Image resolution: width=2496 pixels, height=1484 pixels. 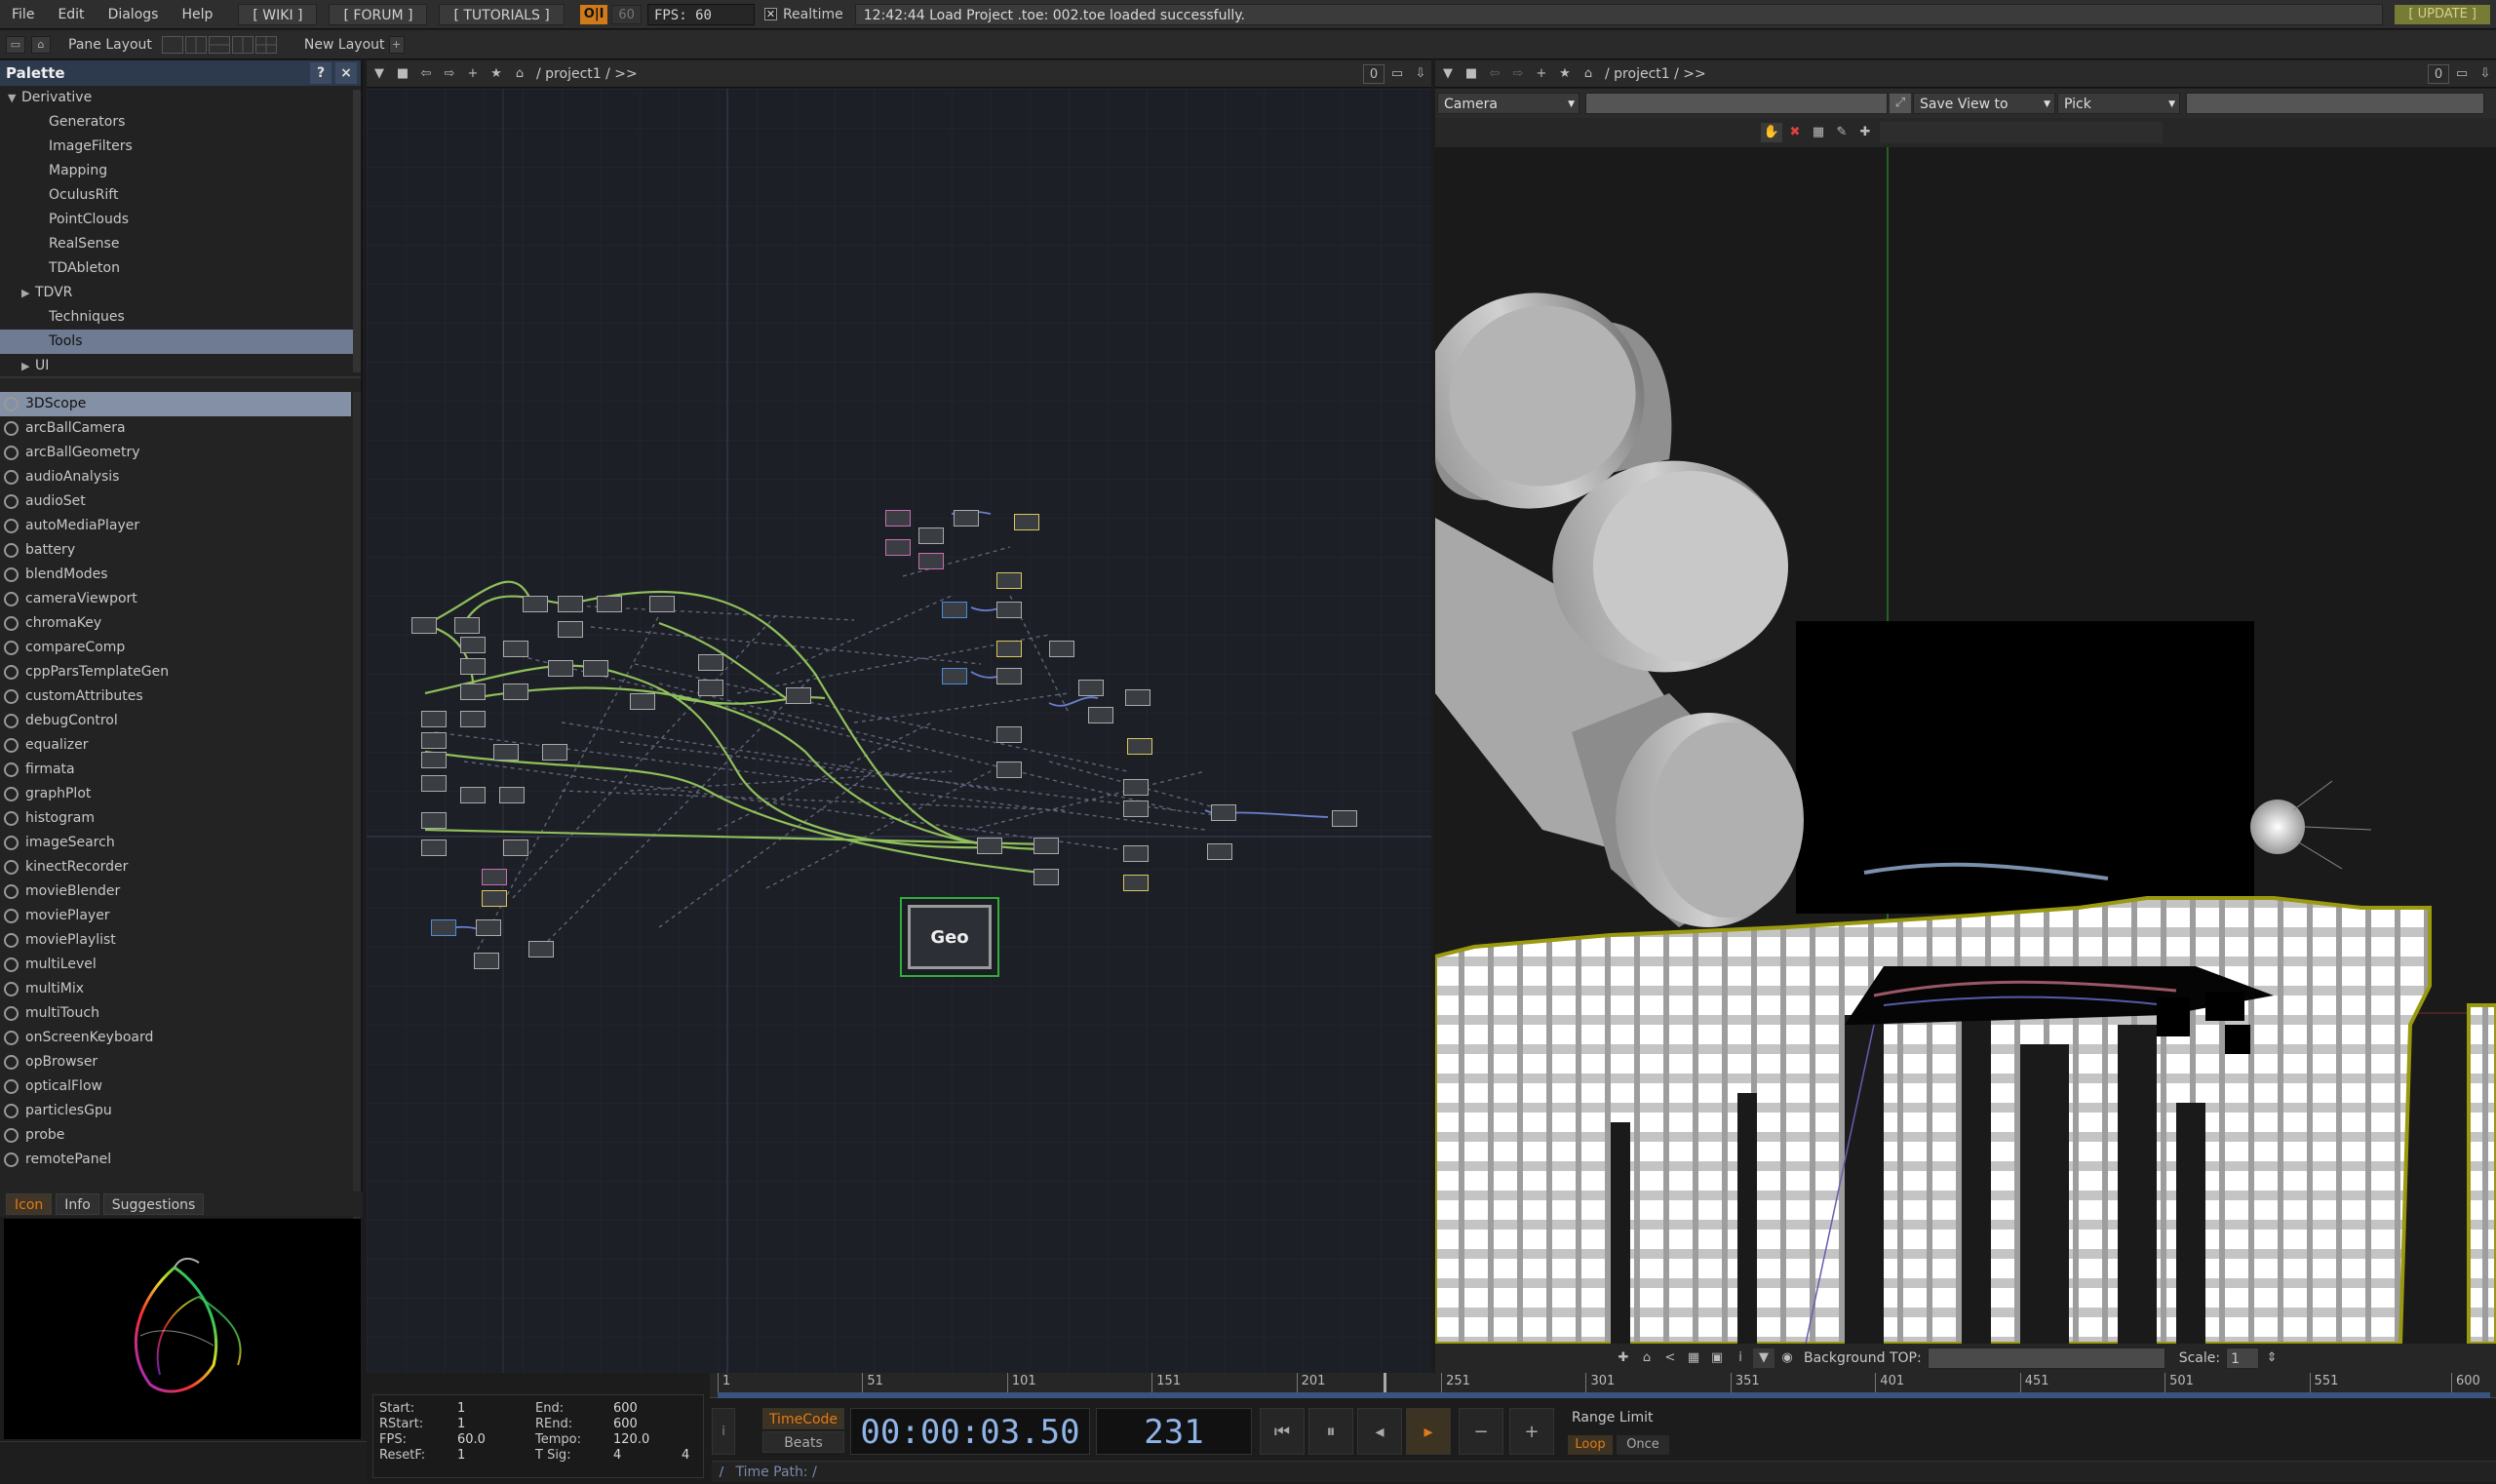 I want to click on brush-tool-icon: ✎, so click(x=1841, y=132).